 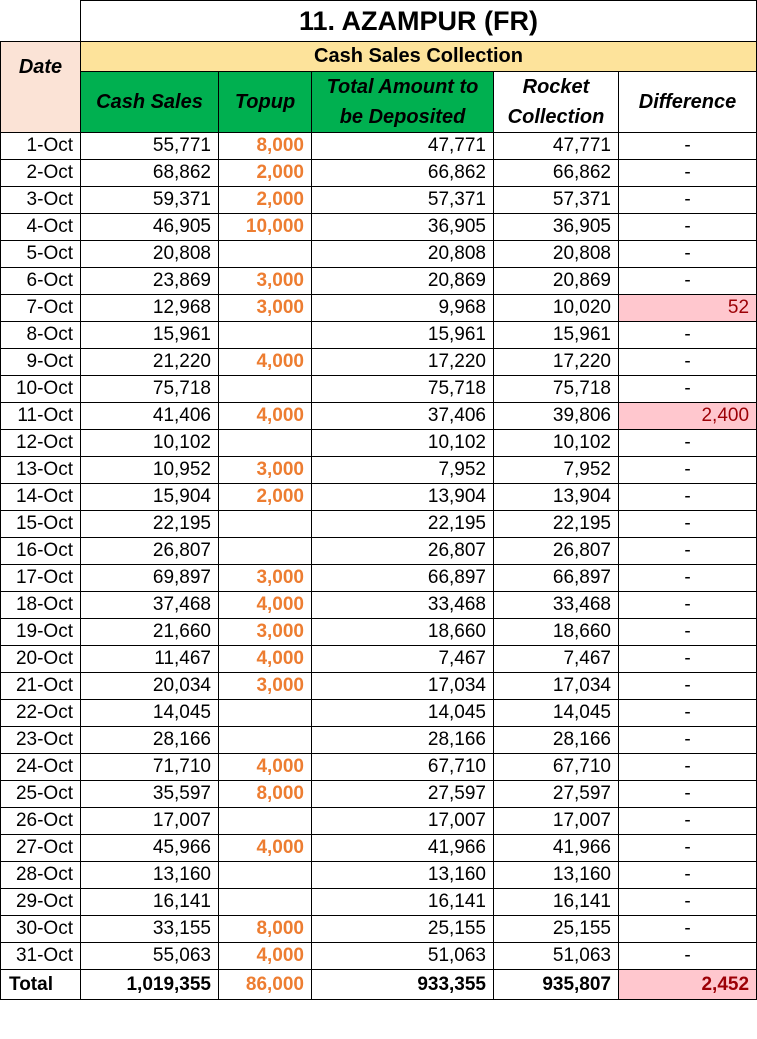 I want to click on rocket-collection-cell: 20,808, so click(x=556, y=254).